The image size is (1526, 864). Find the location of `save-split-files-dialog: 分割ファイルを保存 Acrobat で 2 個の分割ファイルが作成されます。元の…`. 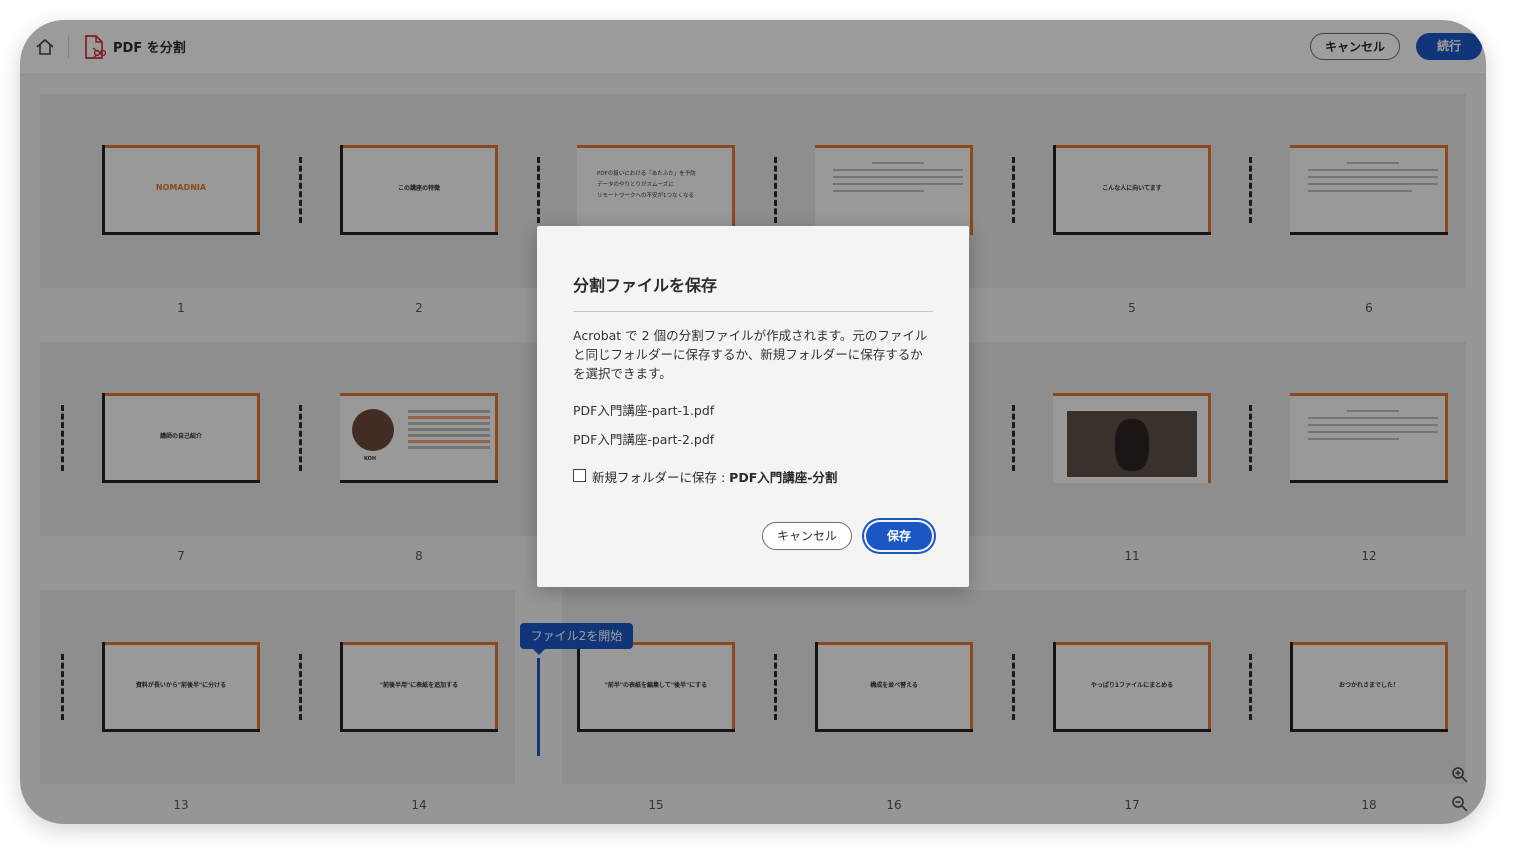

save-split-files-dialog: 分割ファイルを保存 Acrobat で 2 個の分割ファイルが作成されます。元の… is located at coordinates (753, 406).